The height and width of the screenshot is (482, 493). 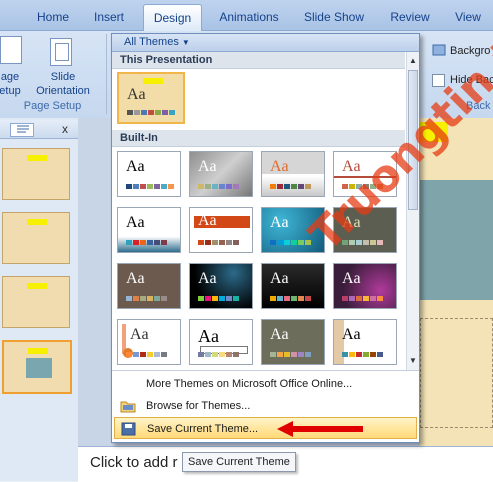 I want to click on tab-design: Design, so click(x=172, y=17).